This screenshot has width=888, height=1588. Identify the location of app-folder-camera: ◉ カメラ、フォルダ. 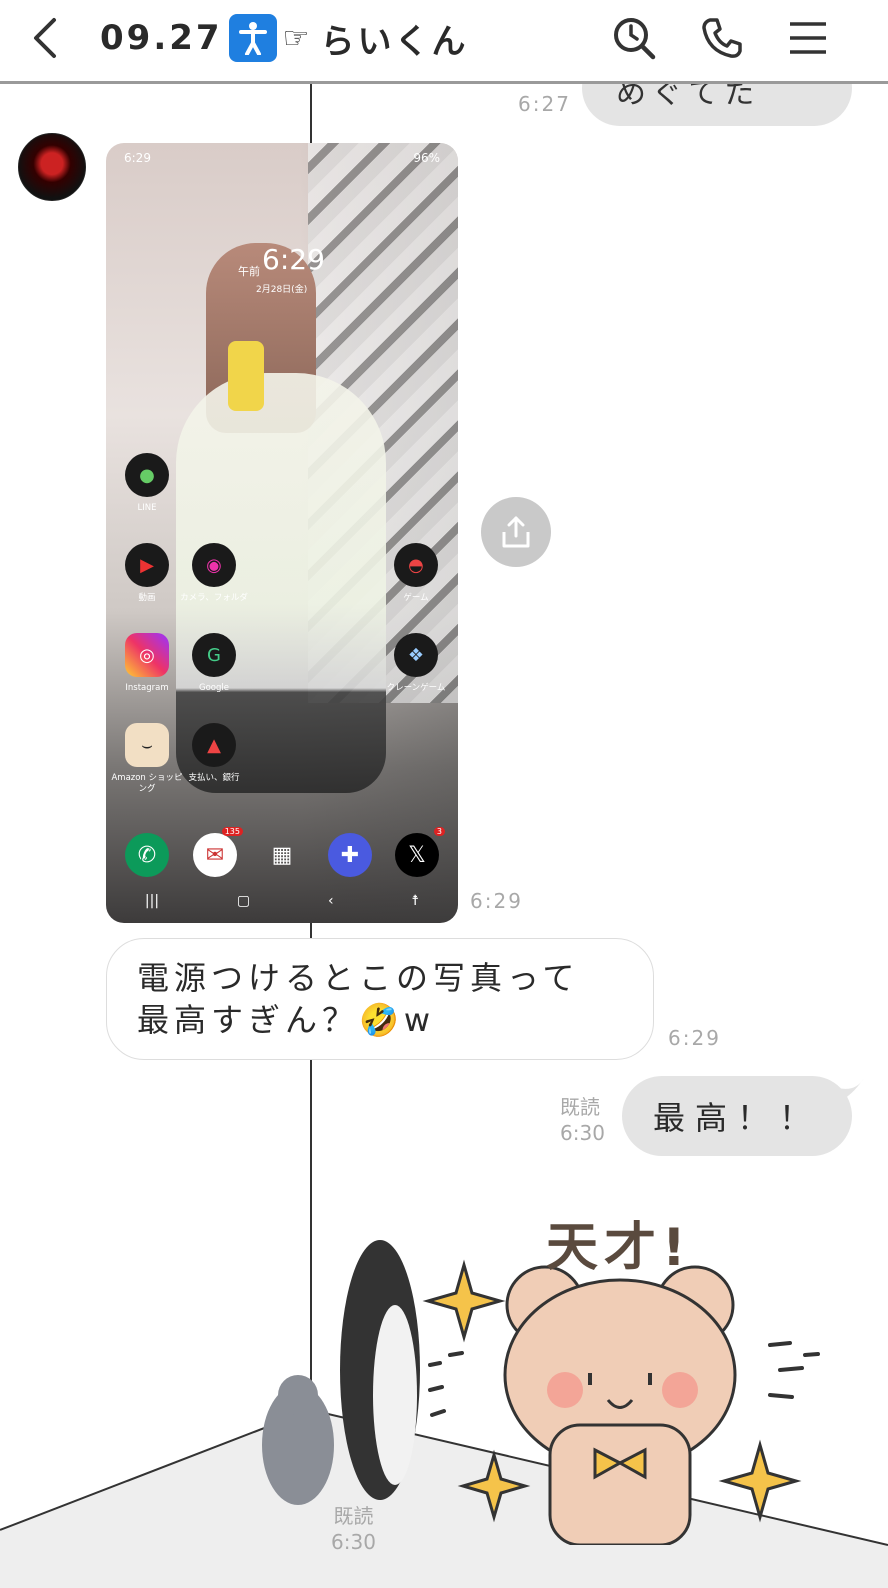
(214, 573).